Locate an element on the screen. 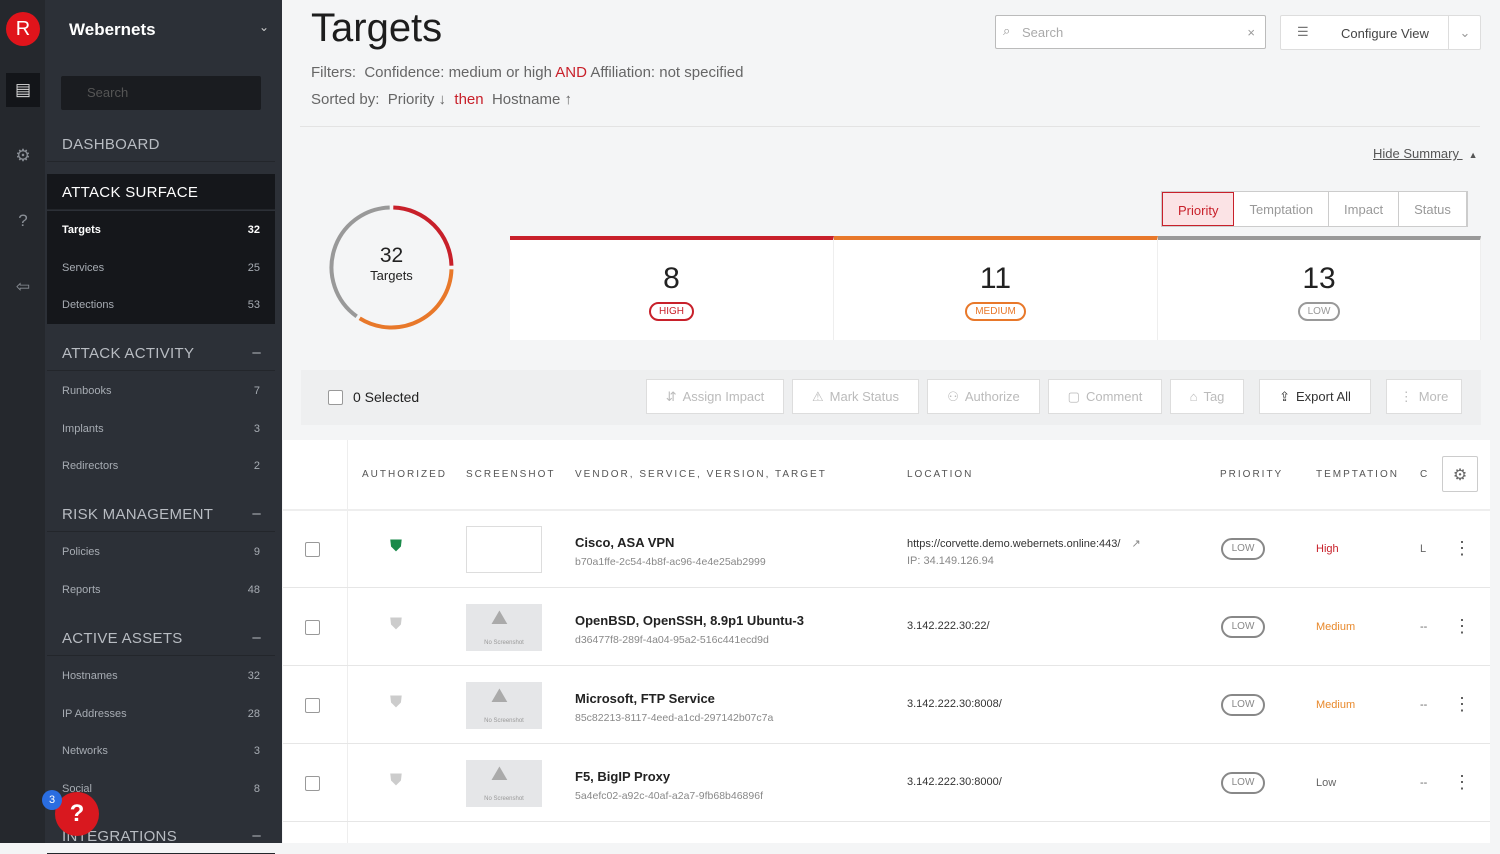  comment-button: ▢ Comment is located at coordinates (1105, 396).